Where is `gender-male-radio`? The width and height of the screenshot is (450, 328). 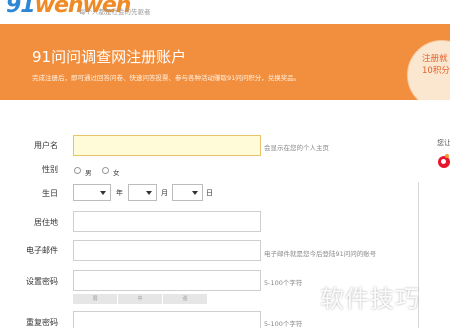 gender-male-radio is located at coordinates (77, 170).